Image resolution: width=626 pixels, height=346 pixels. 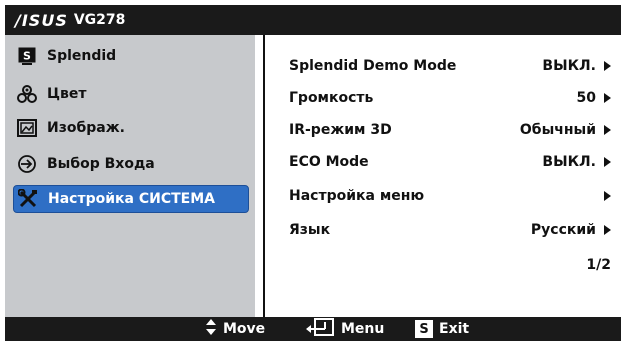 What do you see at coordinates (41, 20) in the screenshot?
I see `brand-logo: /ISUS` at bounding box center [41, 20].